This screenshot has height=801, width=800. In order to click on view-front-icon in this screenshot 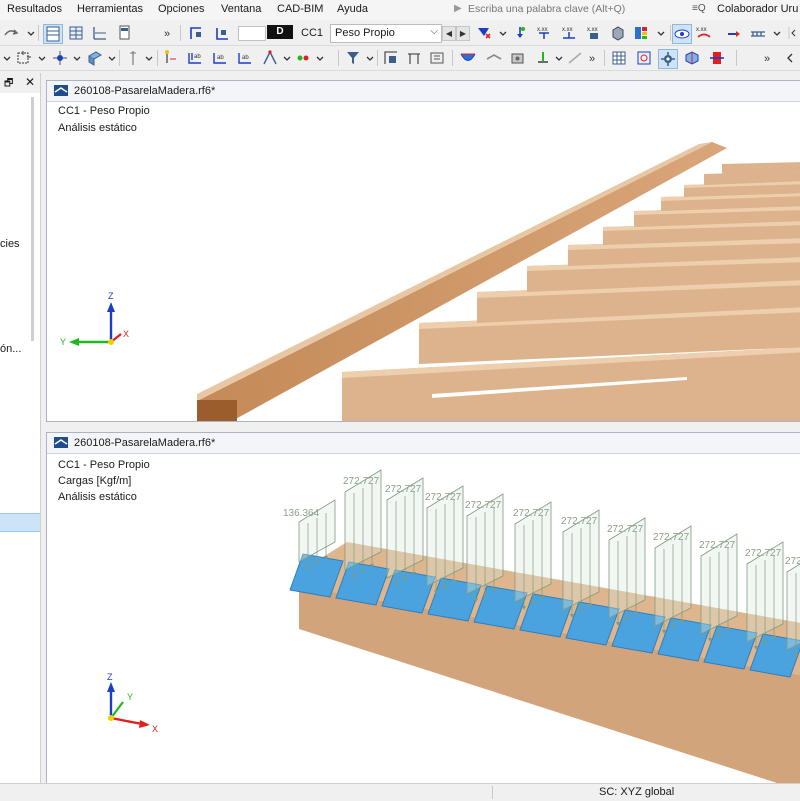, I will do `click(391, 58)`.